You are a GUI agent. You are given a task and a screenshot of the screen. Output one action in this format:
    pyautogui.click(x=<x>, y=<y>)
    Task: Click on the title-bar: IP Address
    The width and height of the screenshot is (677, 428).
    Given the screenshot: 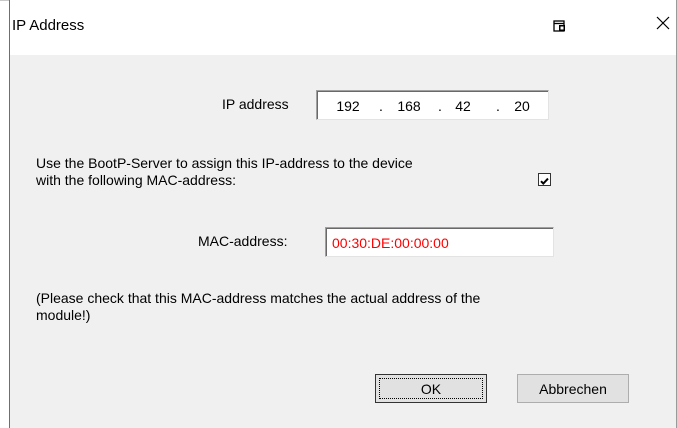 What is the action you would take?
    pyautogui.click(x=343, y=27)
    